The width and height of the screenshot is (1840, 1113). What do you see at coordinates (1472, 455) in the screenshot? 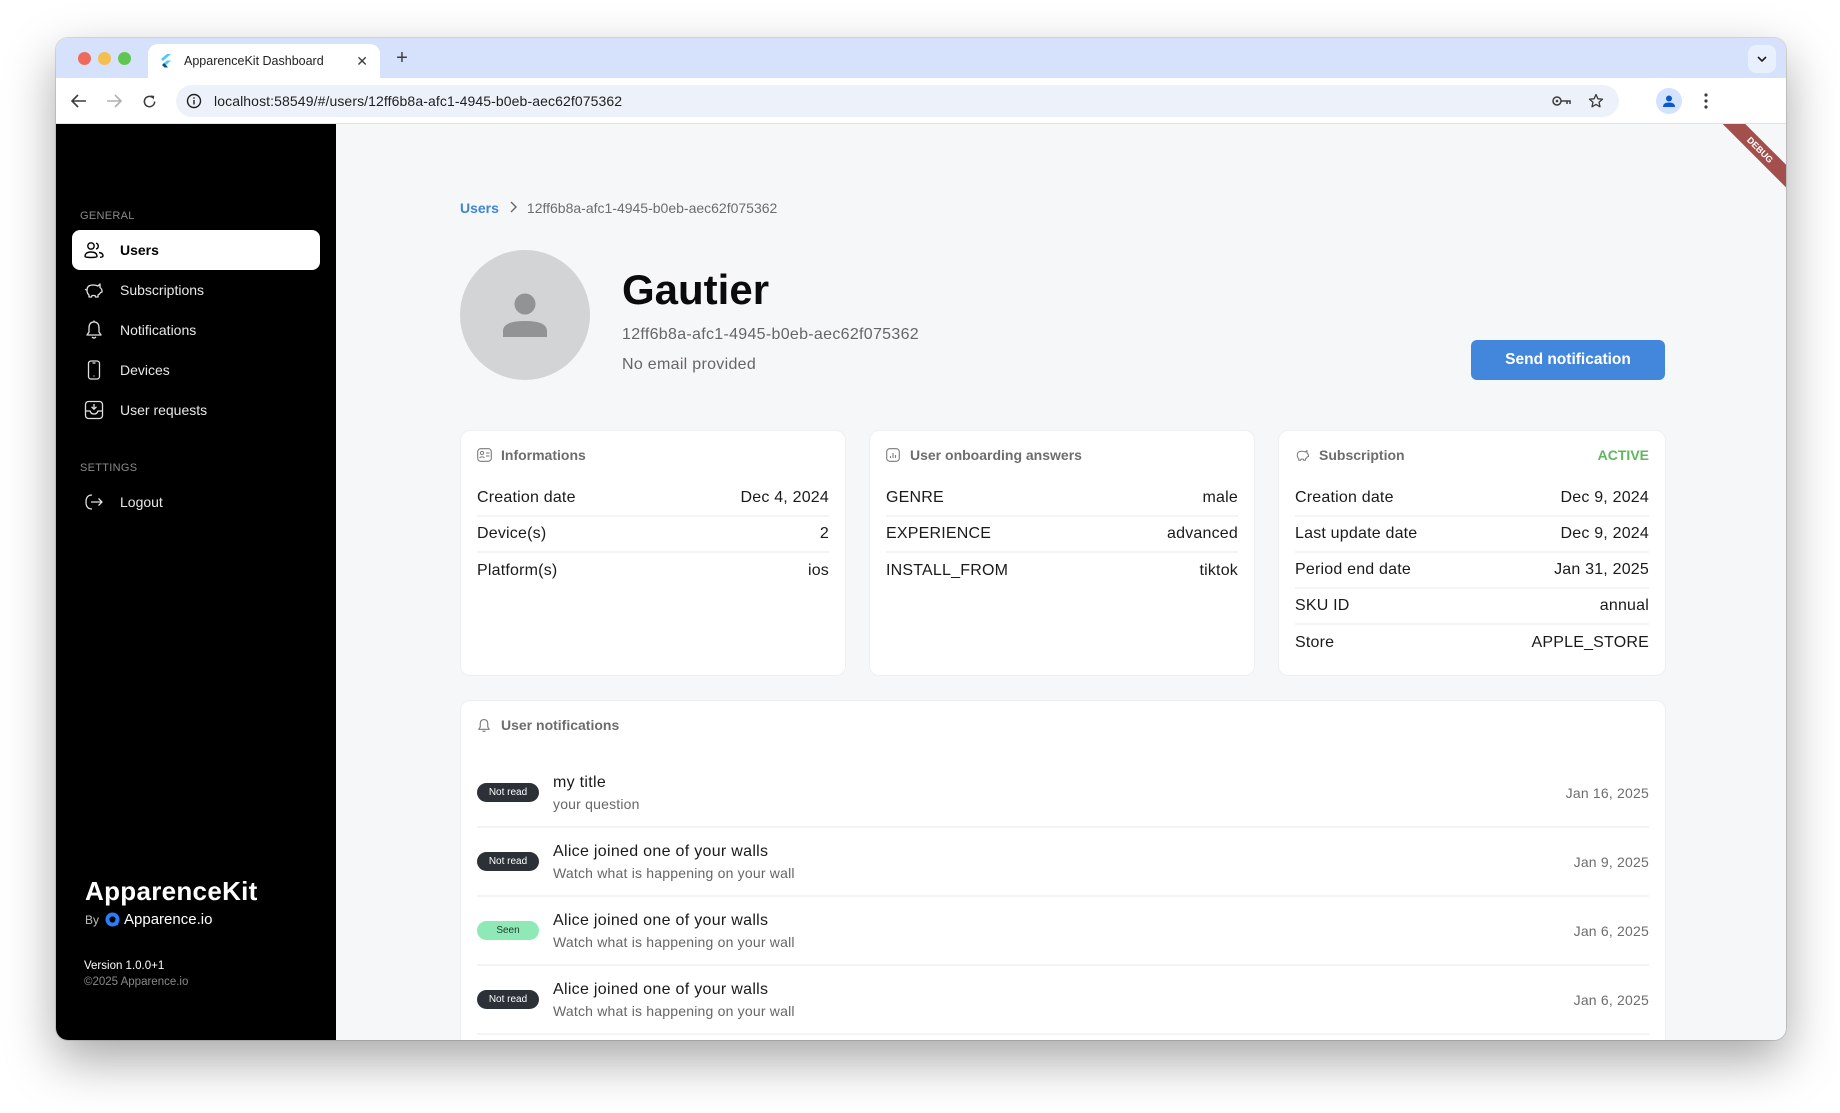
I see `card-header: Subscription ACTIVE` at bounding box center [1472, 455].